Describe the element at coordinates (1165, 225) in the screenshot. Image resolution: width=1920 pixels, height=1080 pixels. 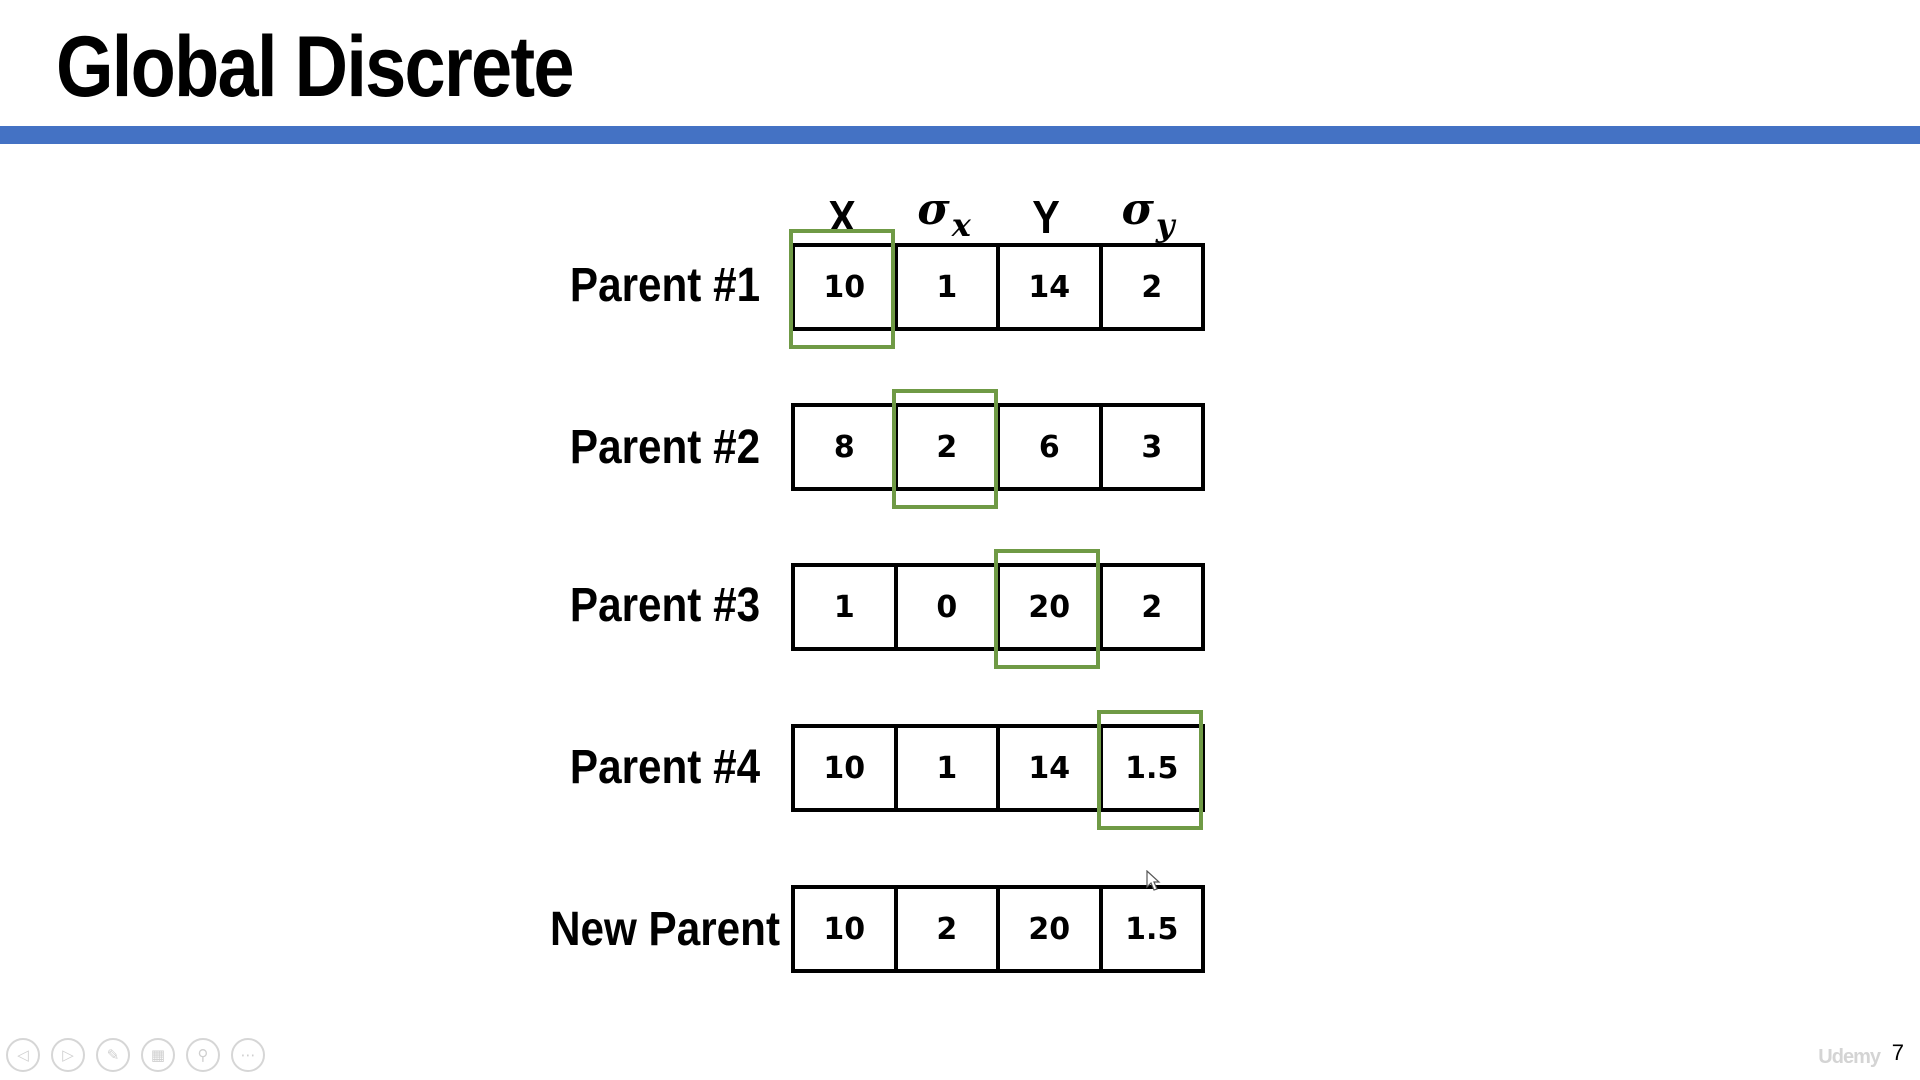
I see `sigma-subscript: y` at that location.